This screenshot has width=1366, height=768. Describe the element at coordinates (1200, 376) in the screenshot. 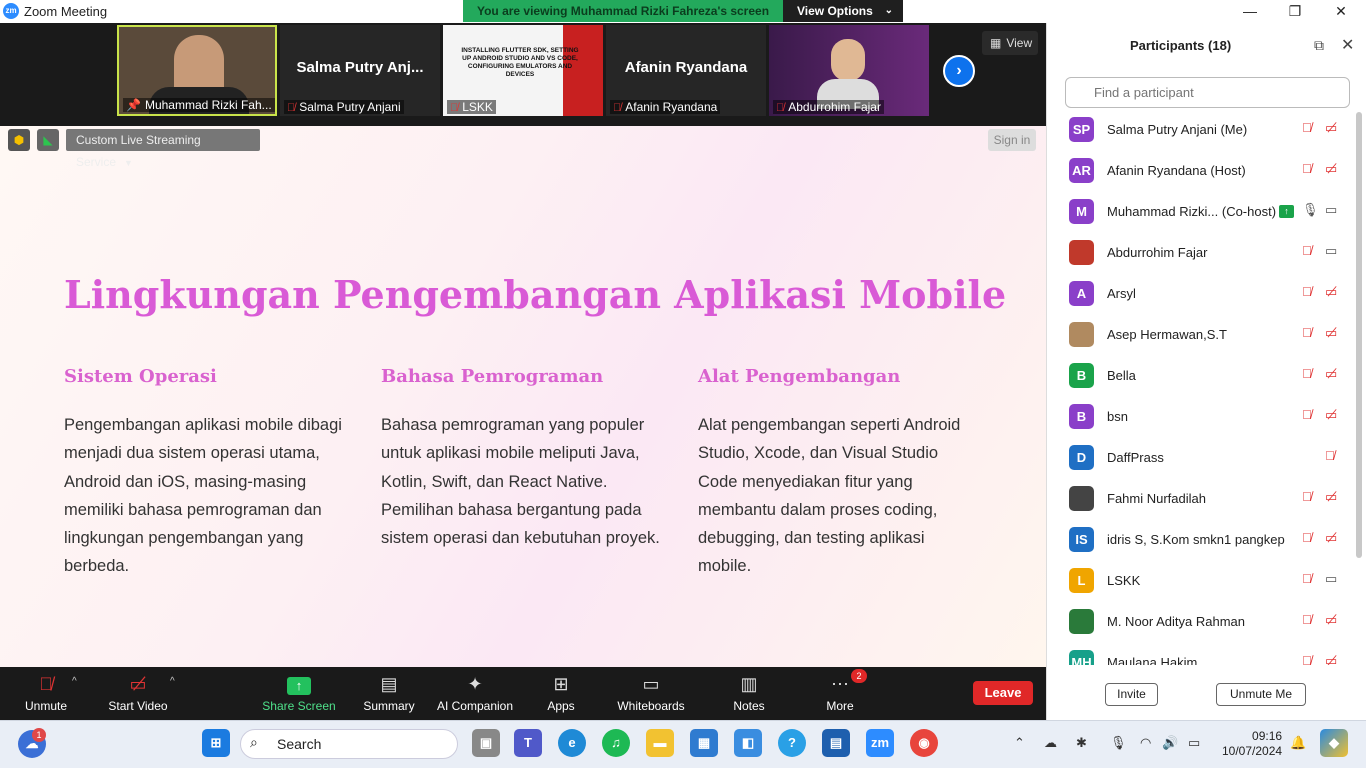

I see `list-item: B Bella 🎙̸ ▭̸` at that location.